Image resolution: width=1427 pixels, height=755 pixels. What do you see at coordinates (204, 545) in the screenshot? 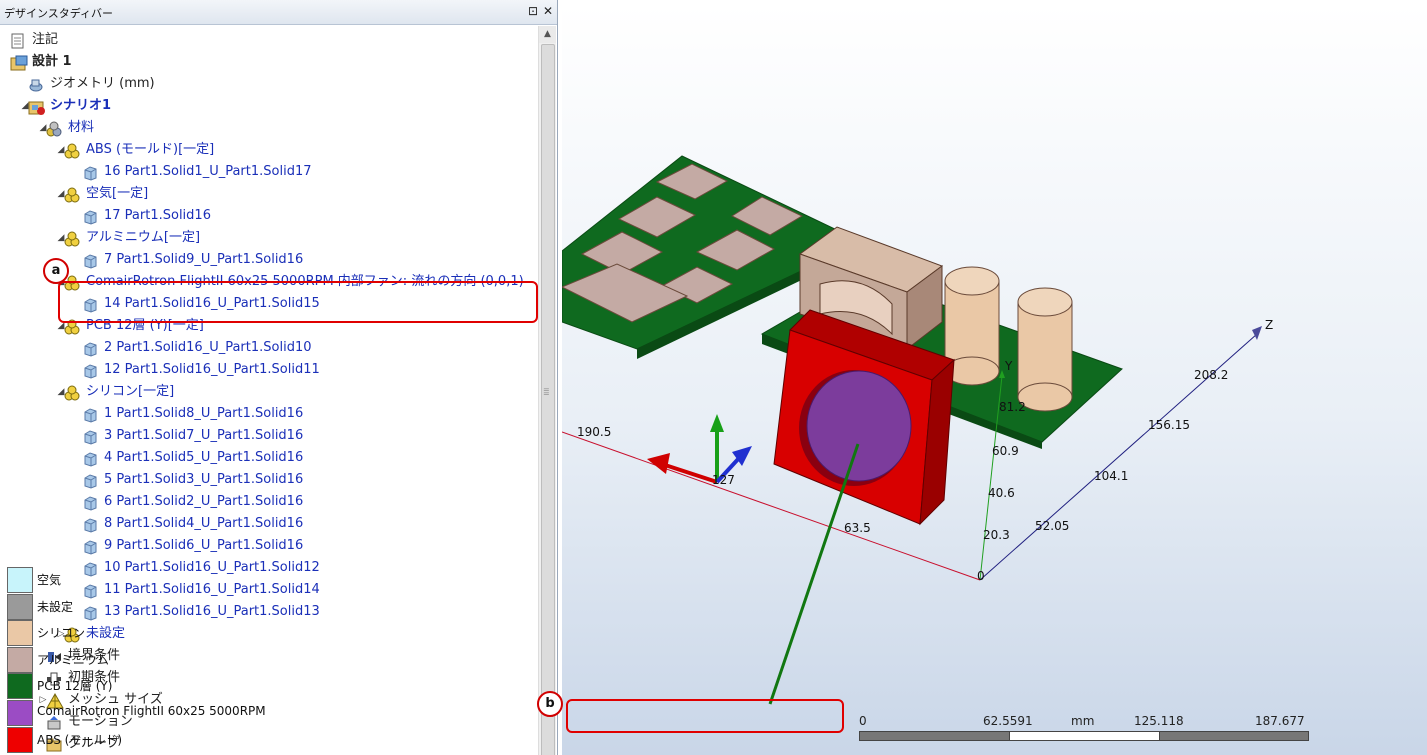
I see `tree-node-label: 9 Part1.Solid6_U_Part1.Solid16` at bounding box center [204, 545].